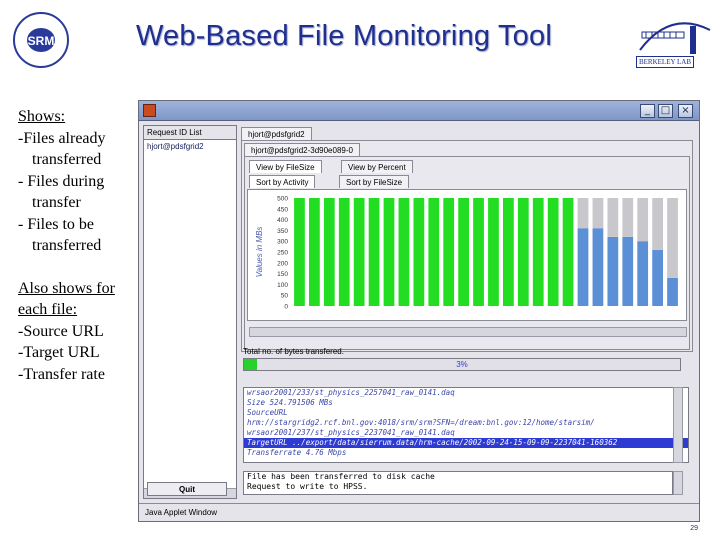  What do you see at coordinates (285, 296) in the screenshot?
I see `y-tick-label: 50` at bounding box center [285, 296].